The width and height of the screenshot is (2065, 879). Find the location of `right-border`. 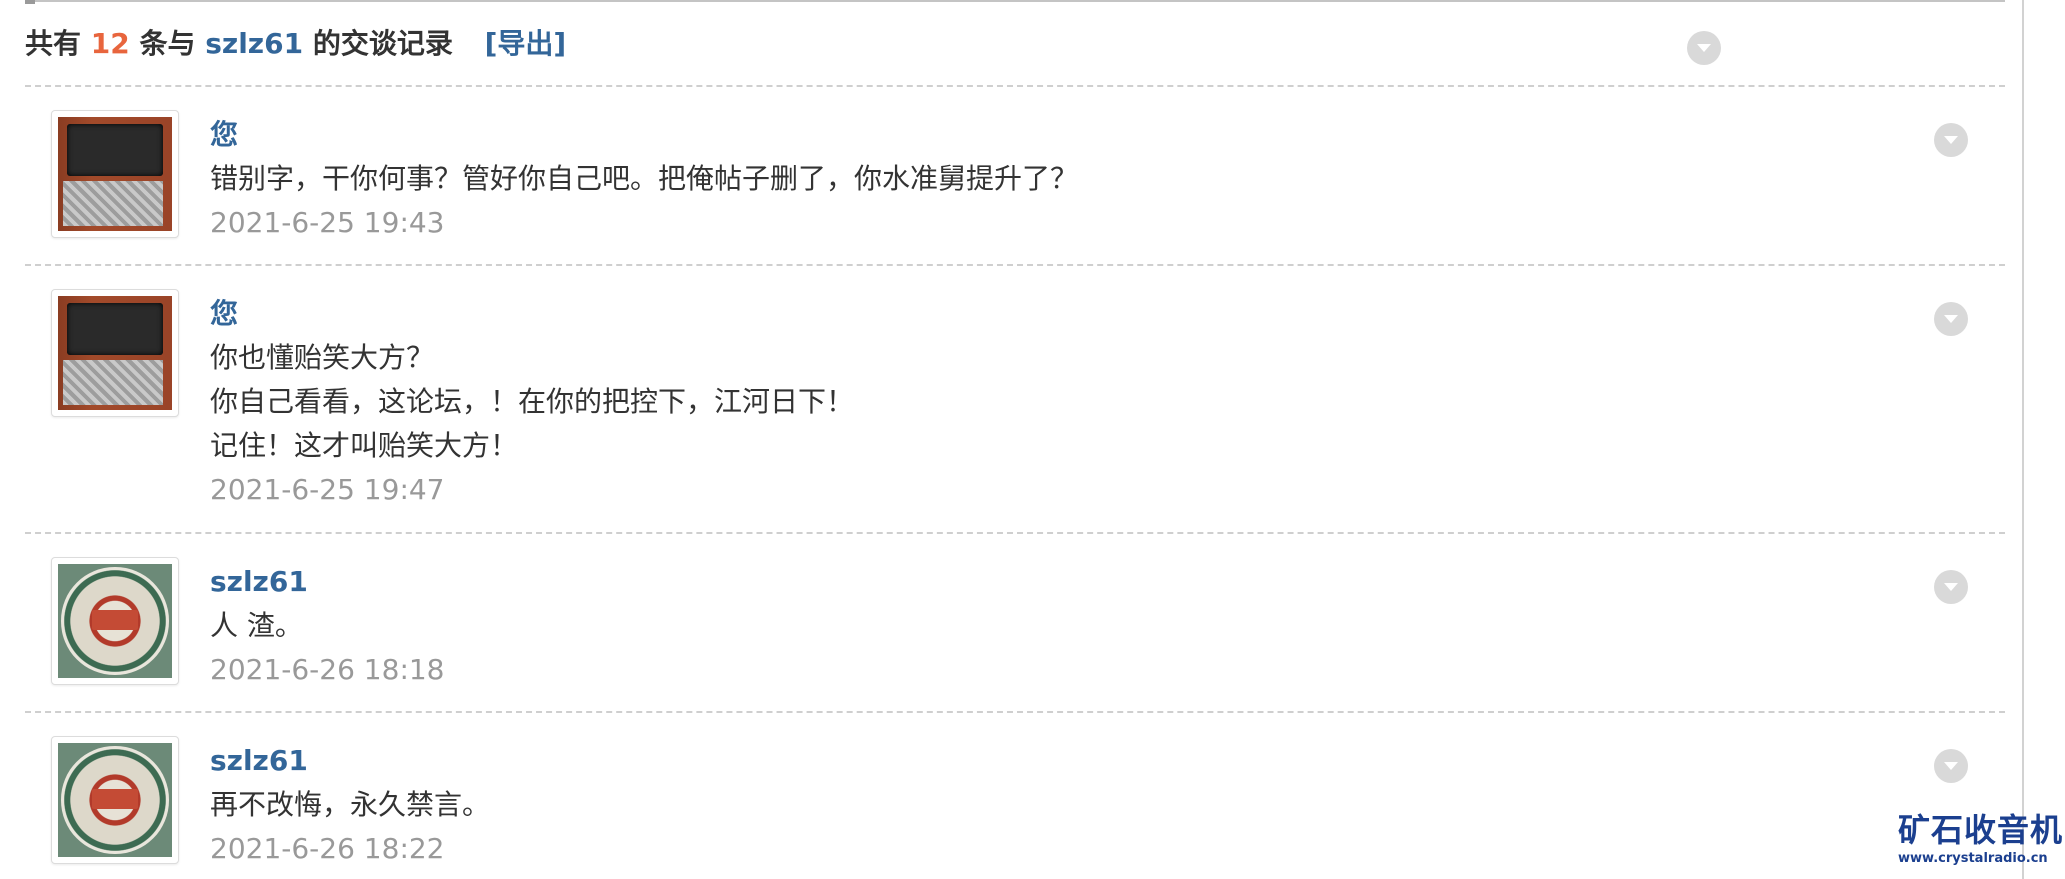

right-border is located at coordinates (2023, 439).